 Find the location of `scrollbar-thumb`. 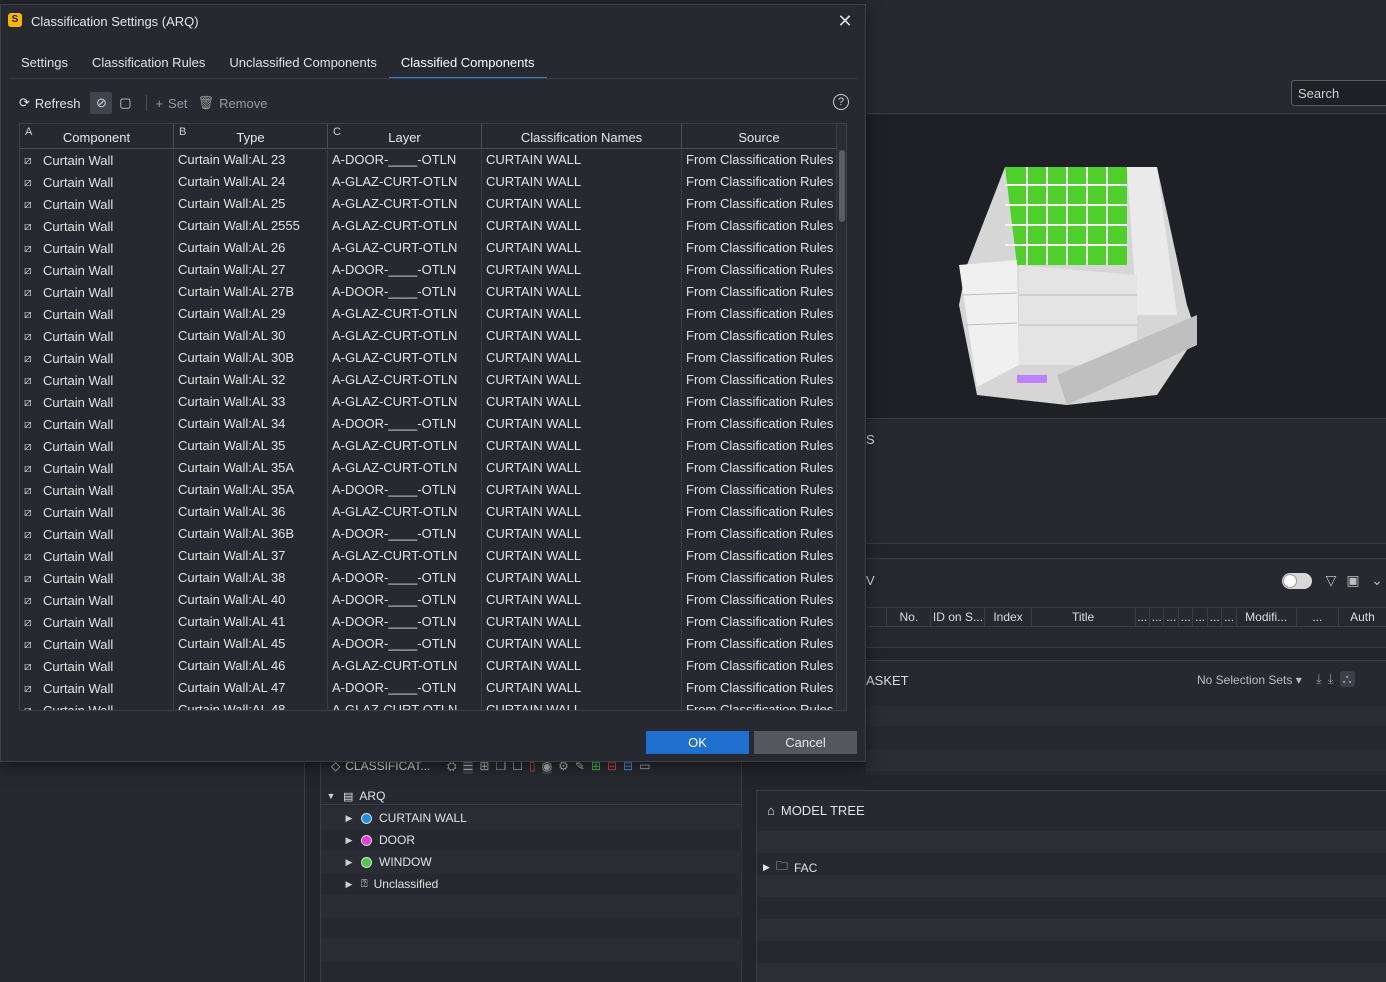

scrollbar-thumb is located at coordinates (842, 186).